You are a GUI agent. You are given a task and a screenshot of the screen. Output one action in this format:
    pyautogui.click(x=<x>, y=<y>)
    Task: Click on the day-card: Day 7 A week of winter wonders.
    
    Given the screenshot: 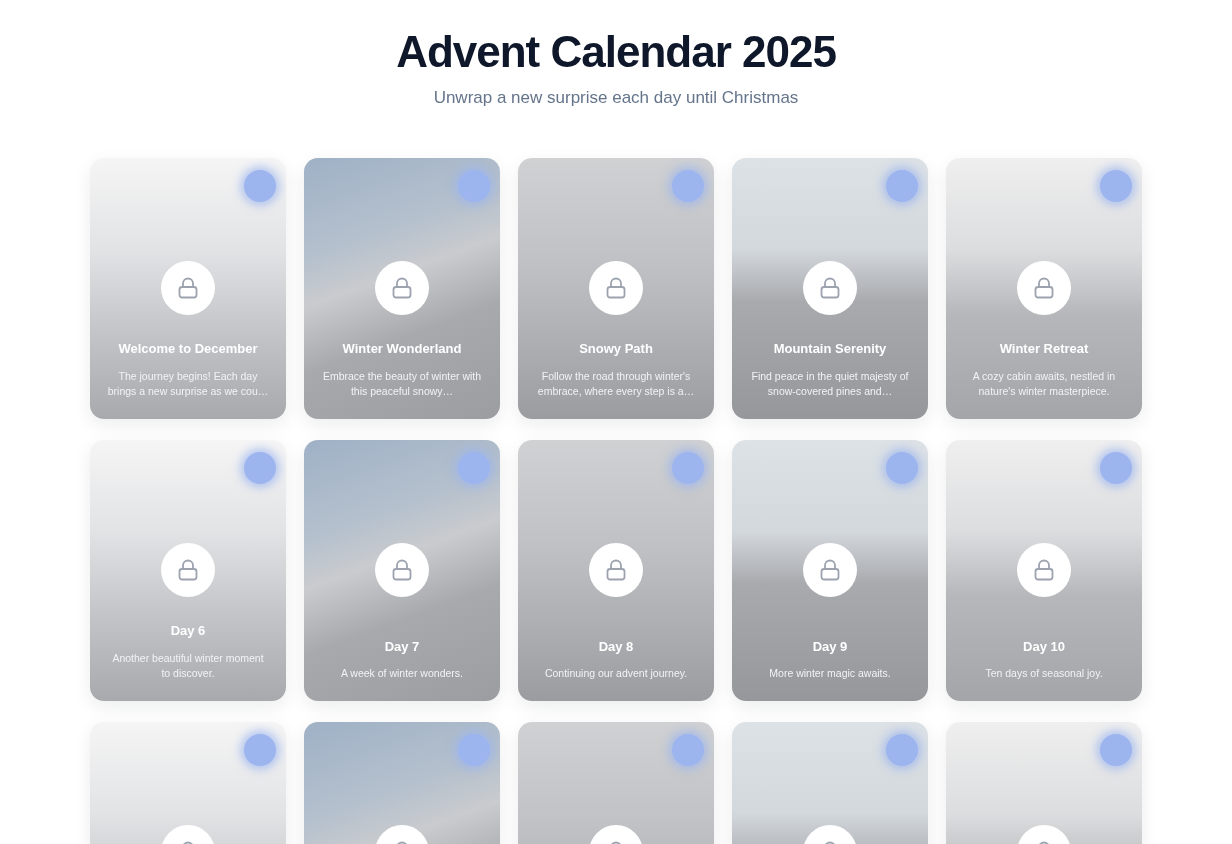 What is the action you would take?
    pyautogui.click(x=402, y=571)
    